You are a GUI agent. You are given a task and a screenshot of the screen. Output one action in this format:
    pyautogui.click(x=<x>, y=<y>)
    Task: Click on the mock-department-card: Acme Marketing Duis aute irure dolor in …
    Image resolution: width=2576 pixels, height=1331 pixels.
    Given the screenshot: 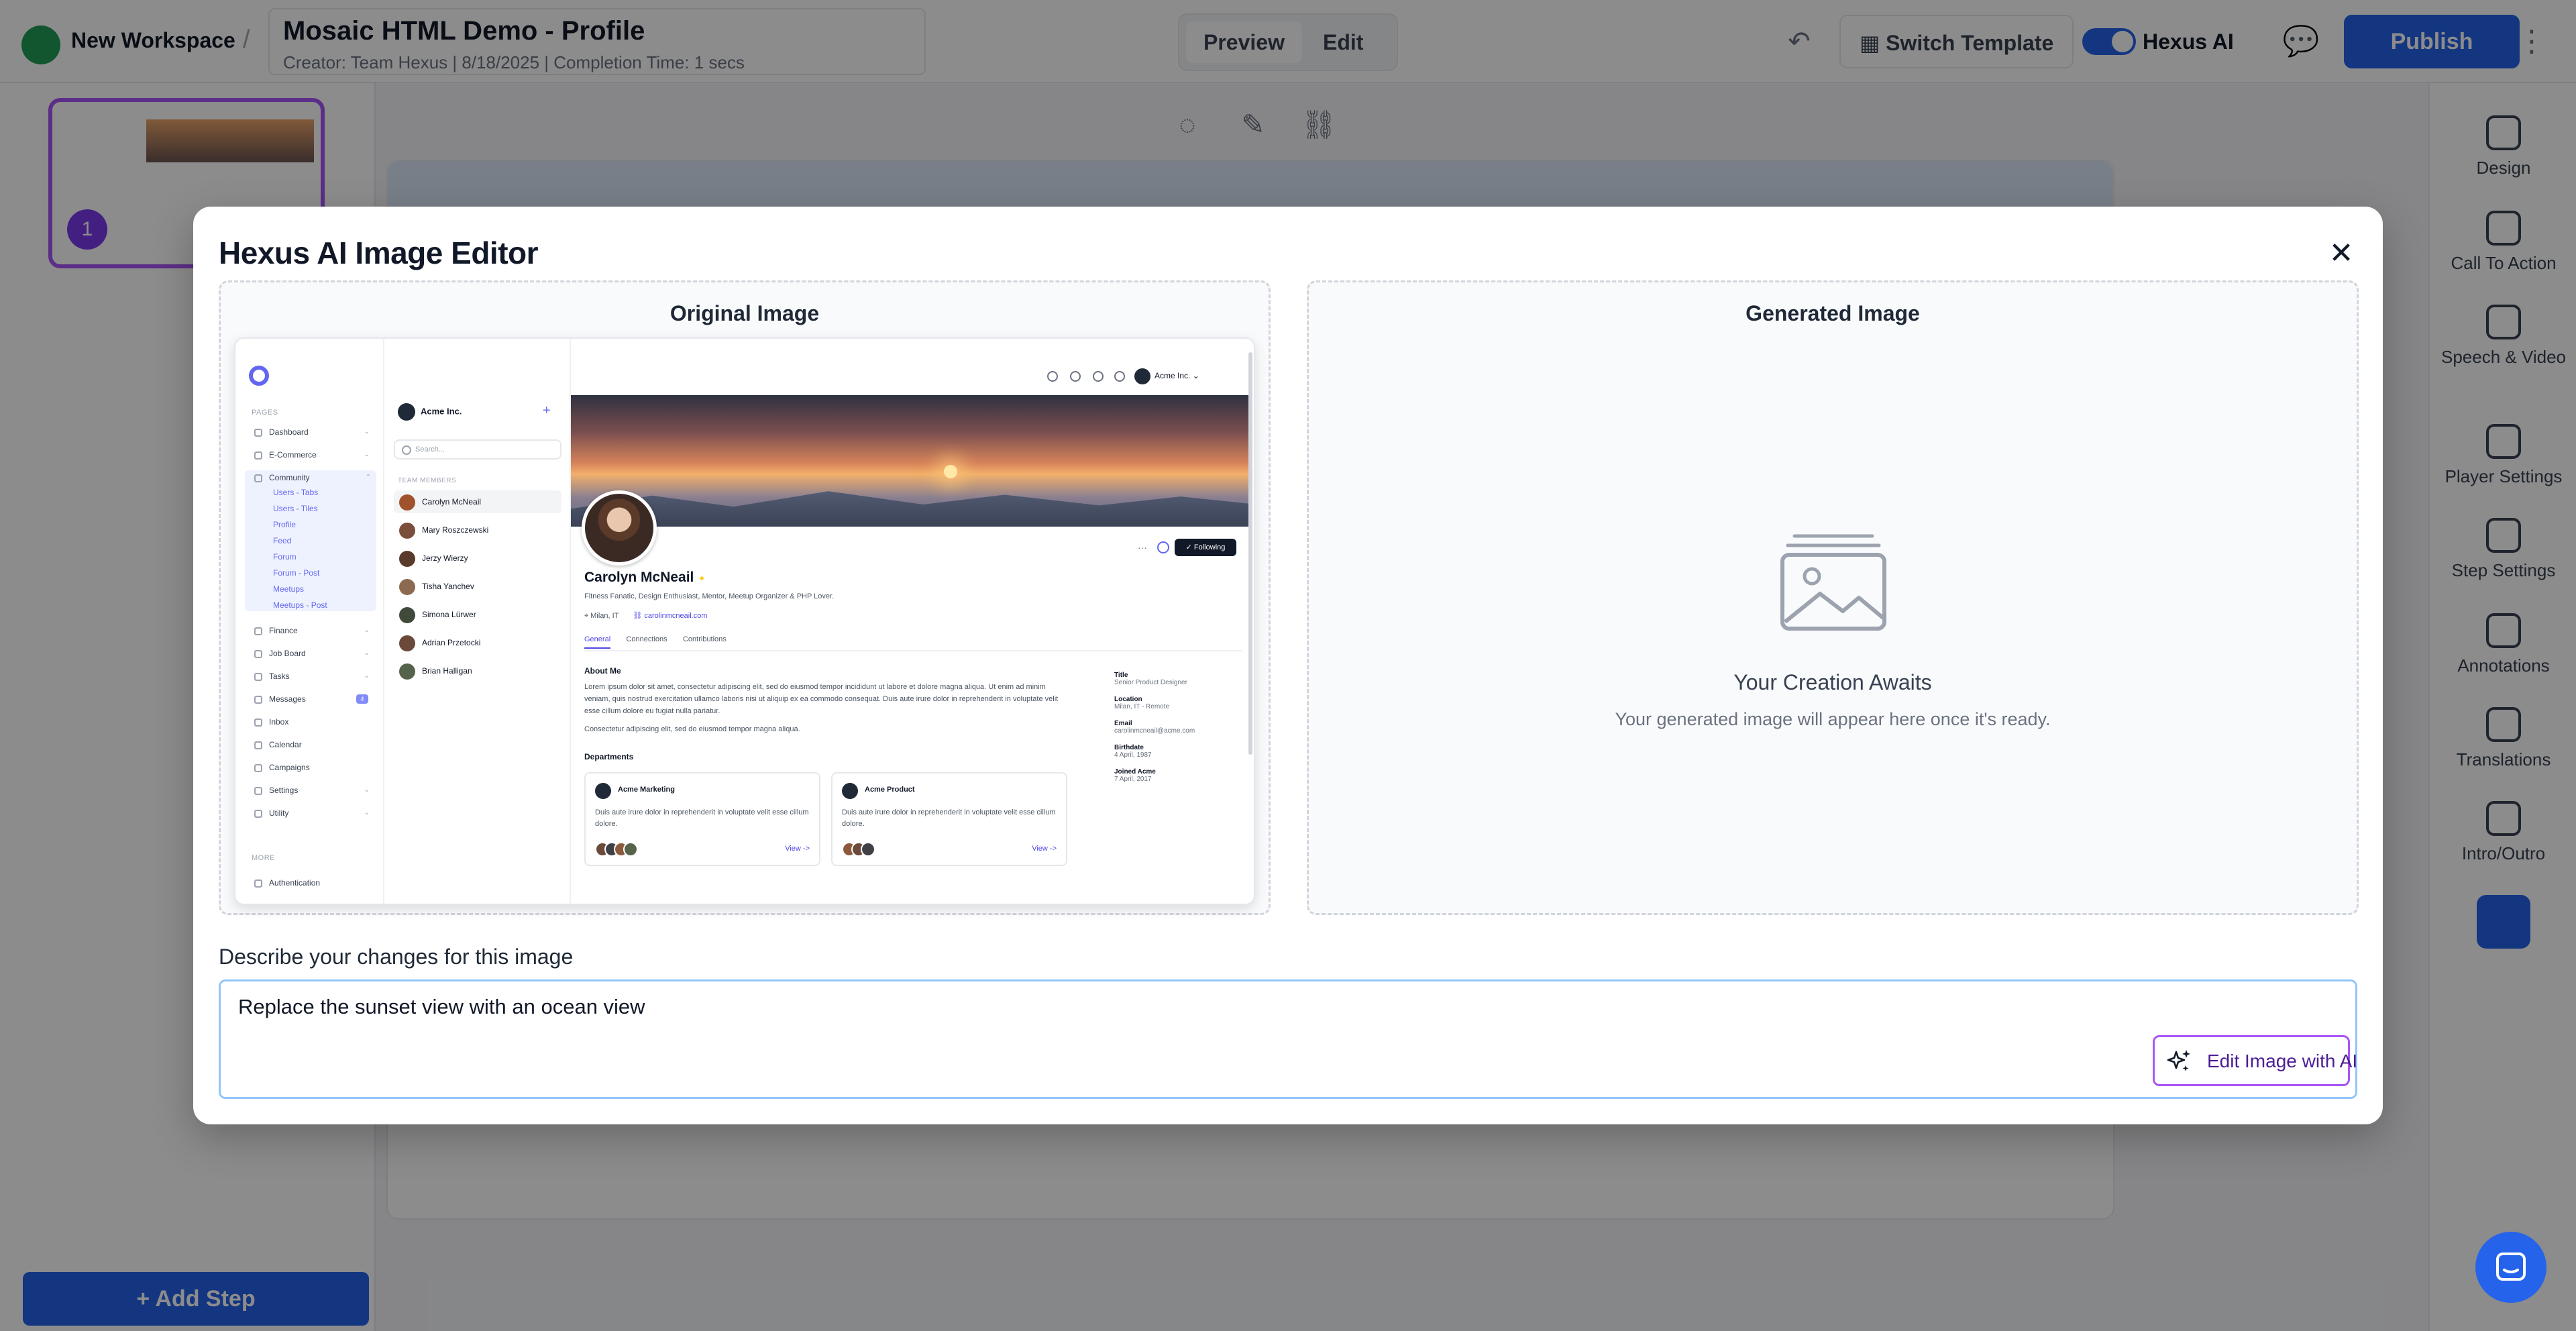 What is the action you would take?
    pyautogui.click(x=702, y=819)
    